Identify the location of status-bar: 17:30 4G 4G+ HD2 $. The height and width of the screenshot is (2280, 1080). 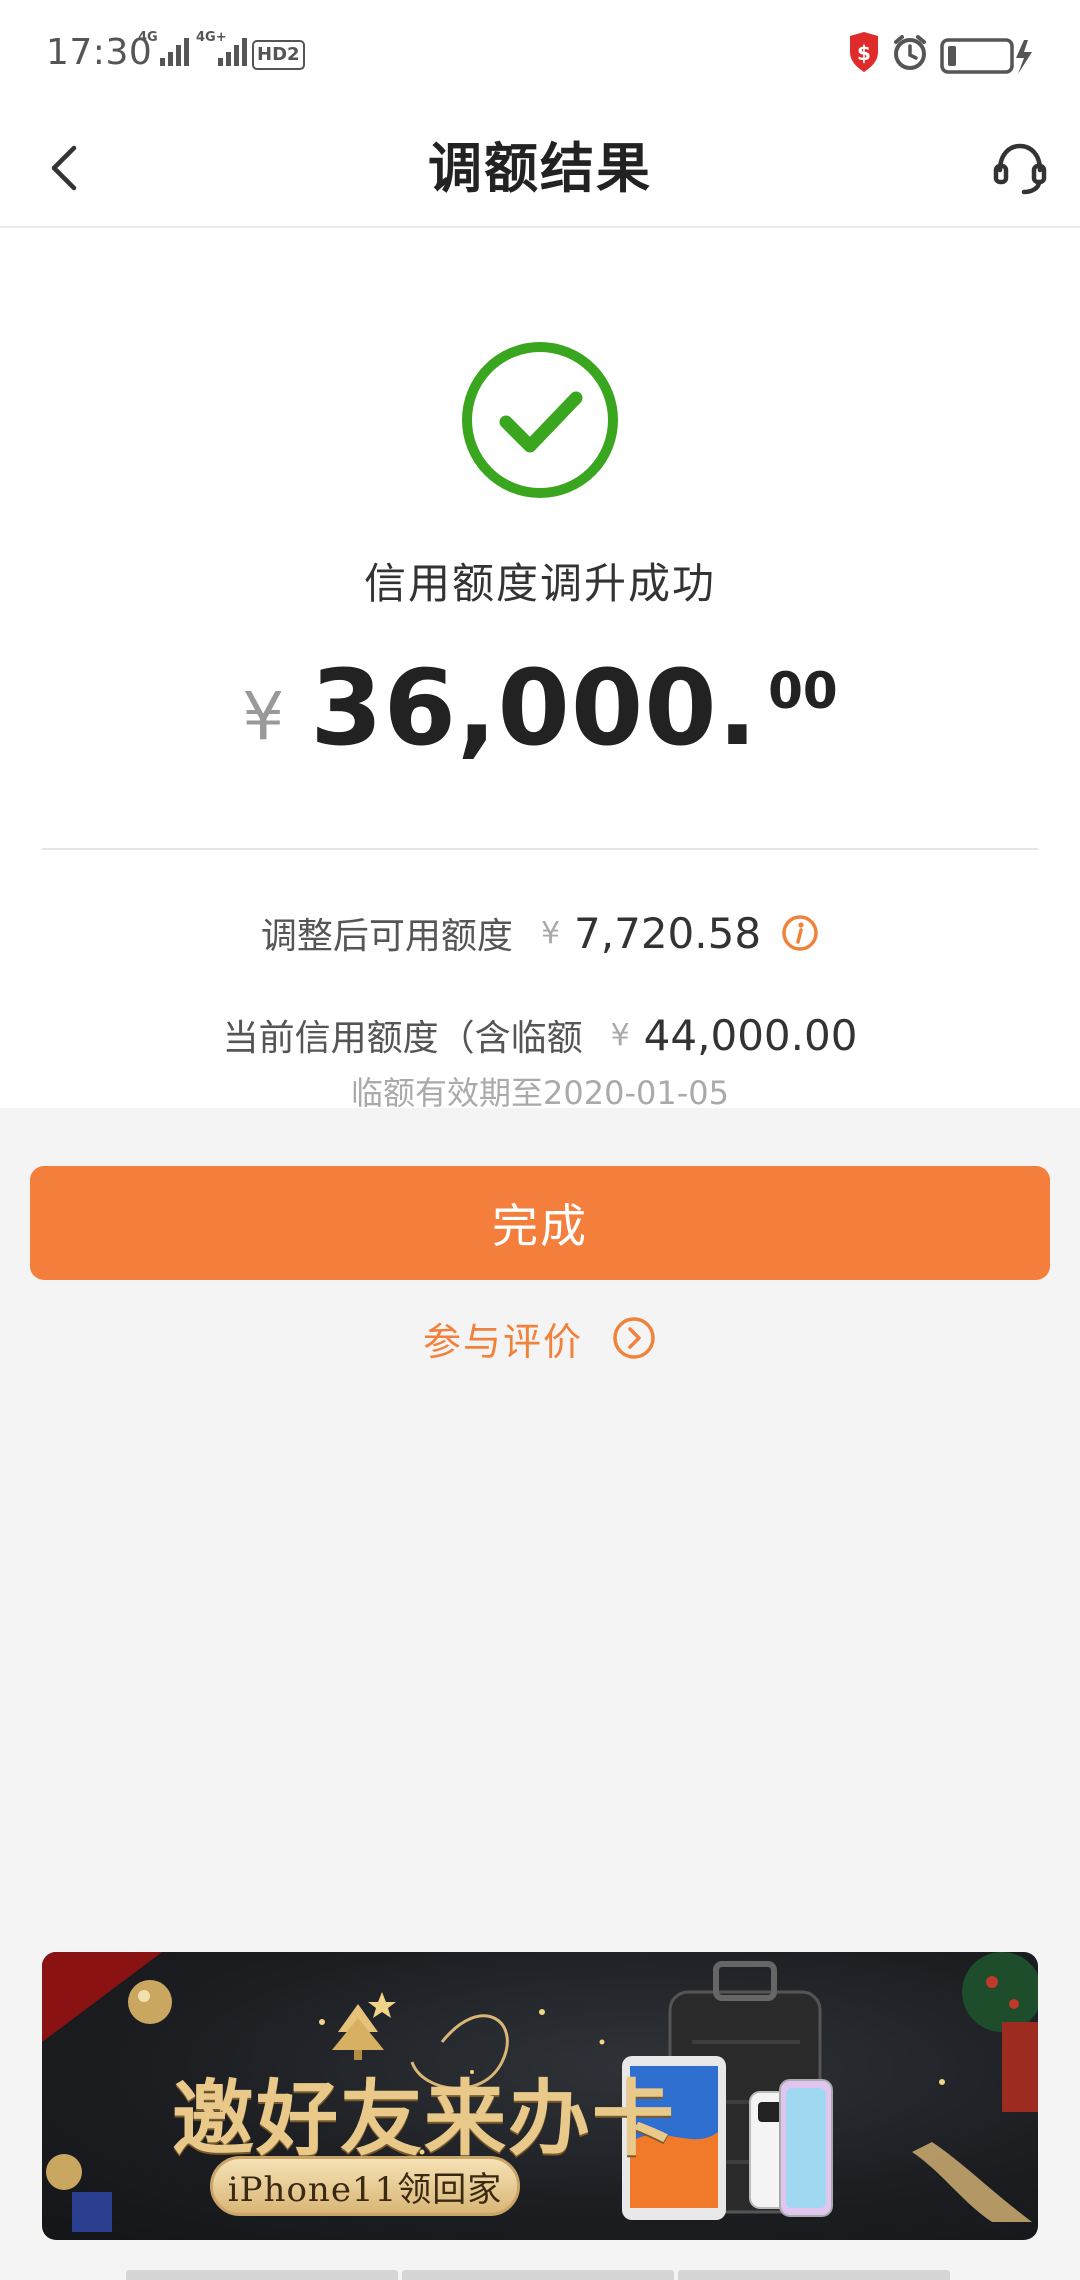
(540, 55).